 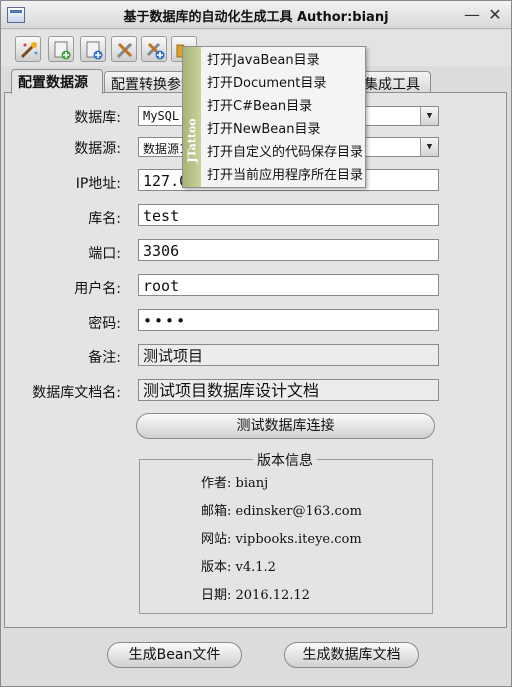 I want to click on menu-item-app-dir: 打开当前应用程序所在目录, so click(x=285, y=175).